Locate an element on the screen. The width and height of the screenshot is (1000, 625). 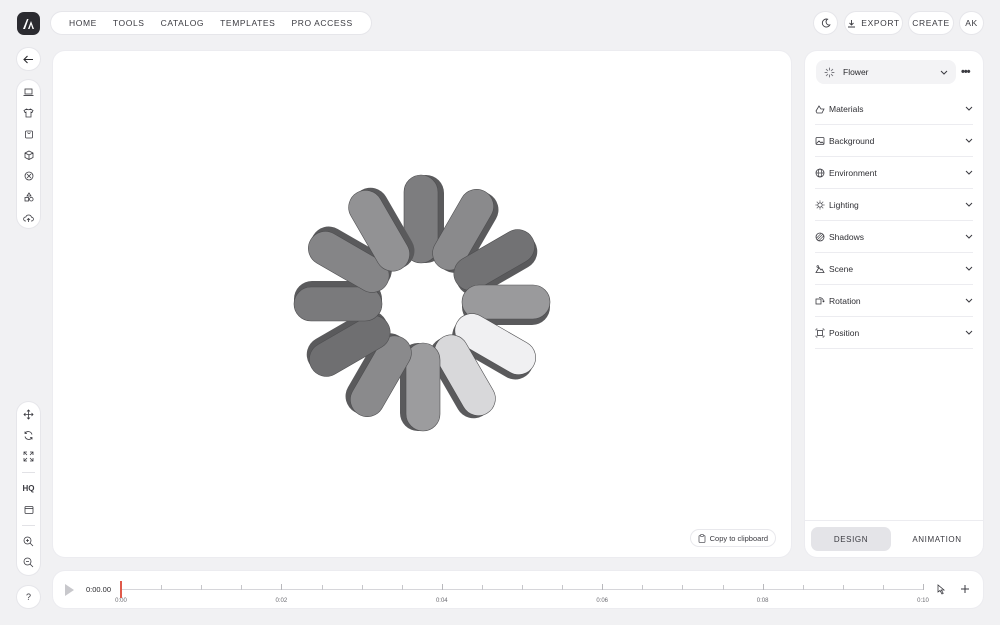
add-keyframe-button is located at coordinates (965, 589).